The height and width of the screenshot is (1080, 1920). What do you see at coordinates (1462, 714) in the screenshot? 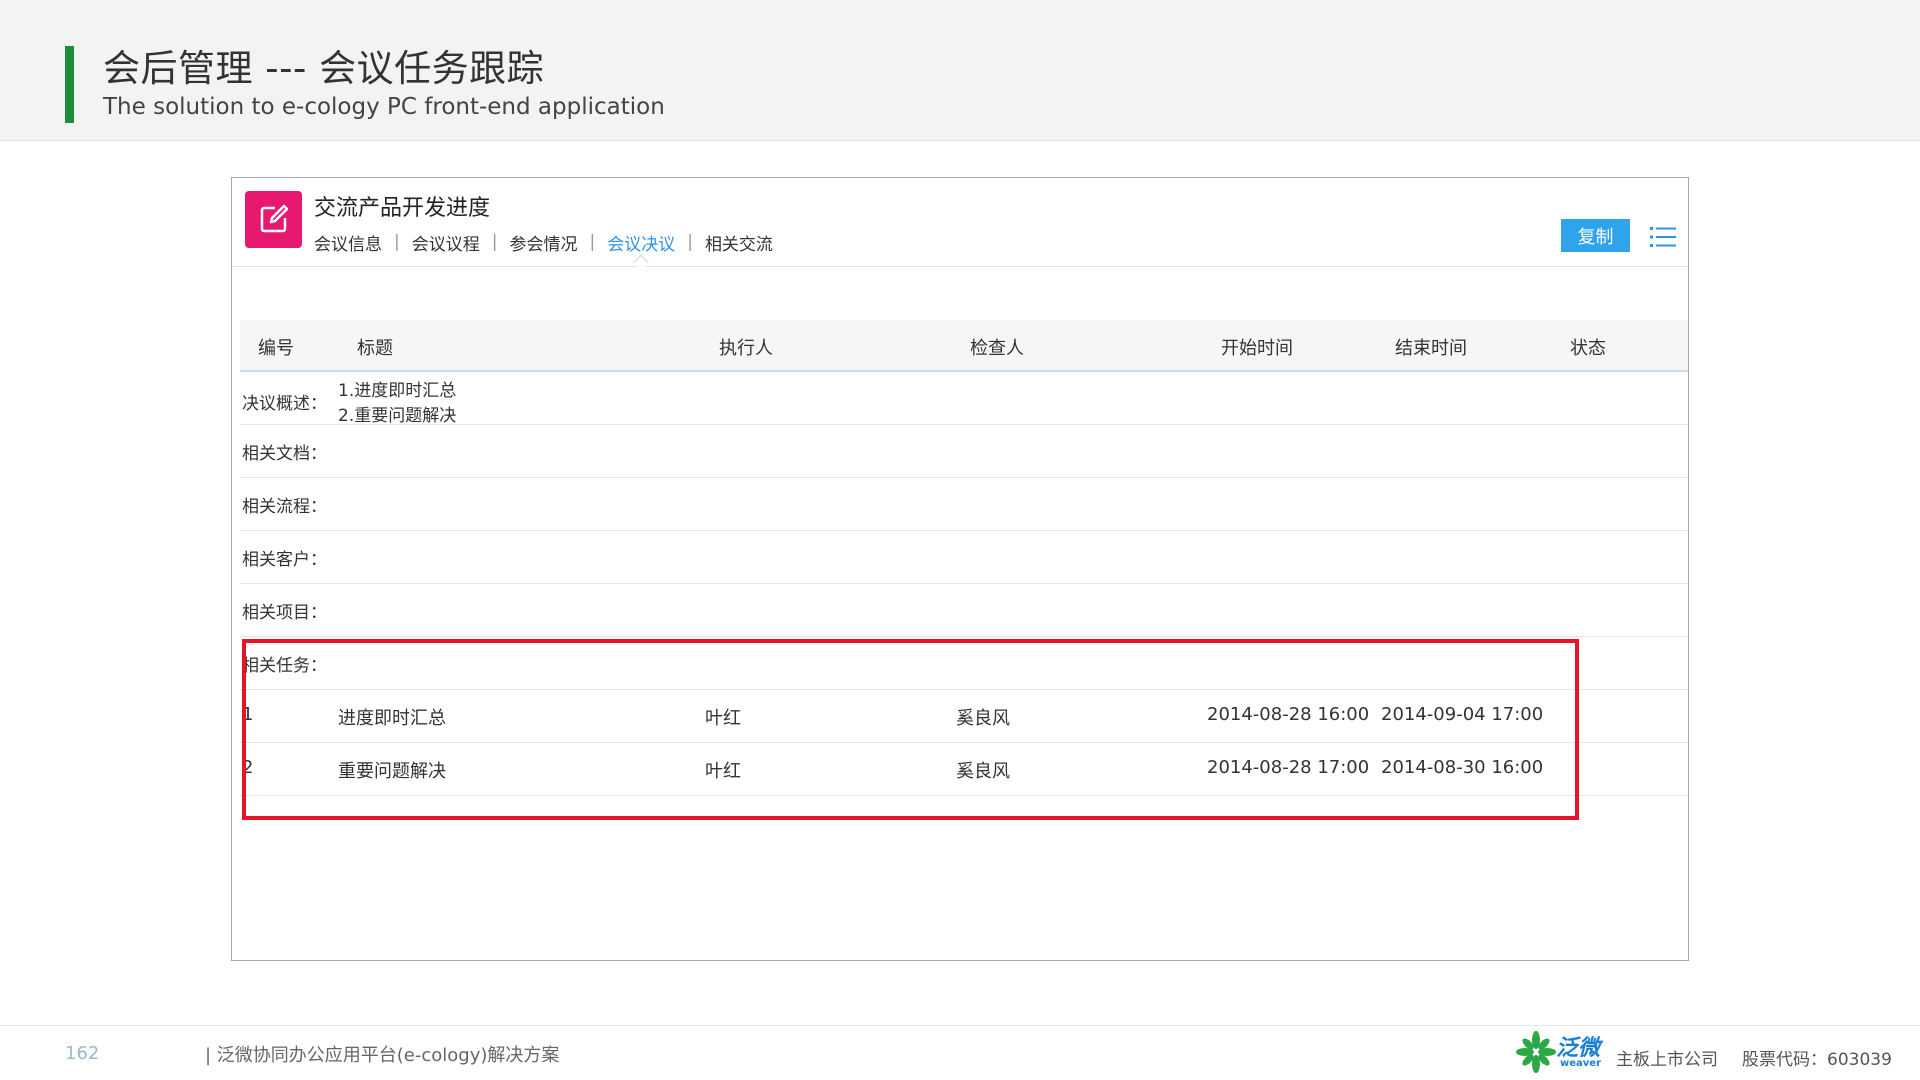
I see `task-end-time: 2014-09-04 17:00` at bounding box center [1462, 714].